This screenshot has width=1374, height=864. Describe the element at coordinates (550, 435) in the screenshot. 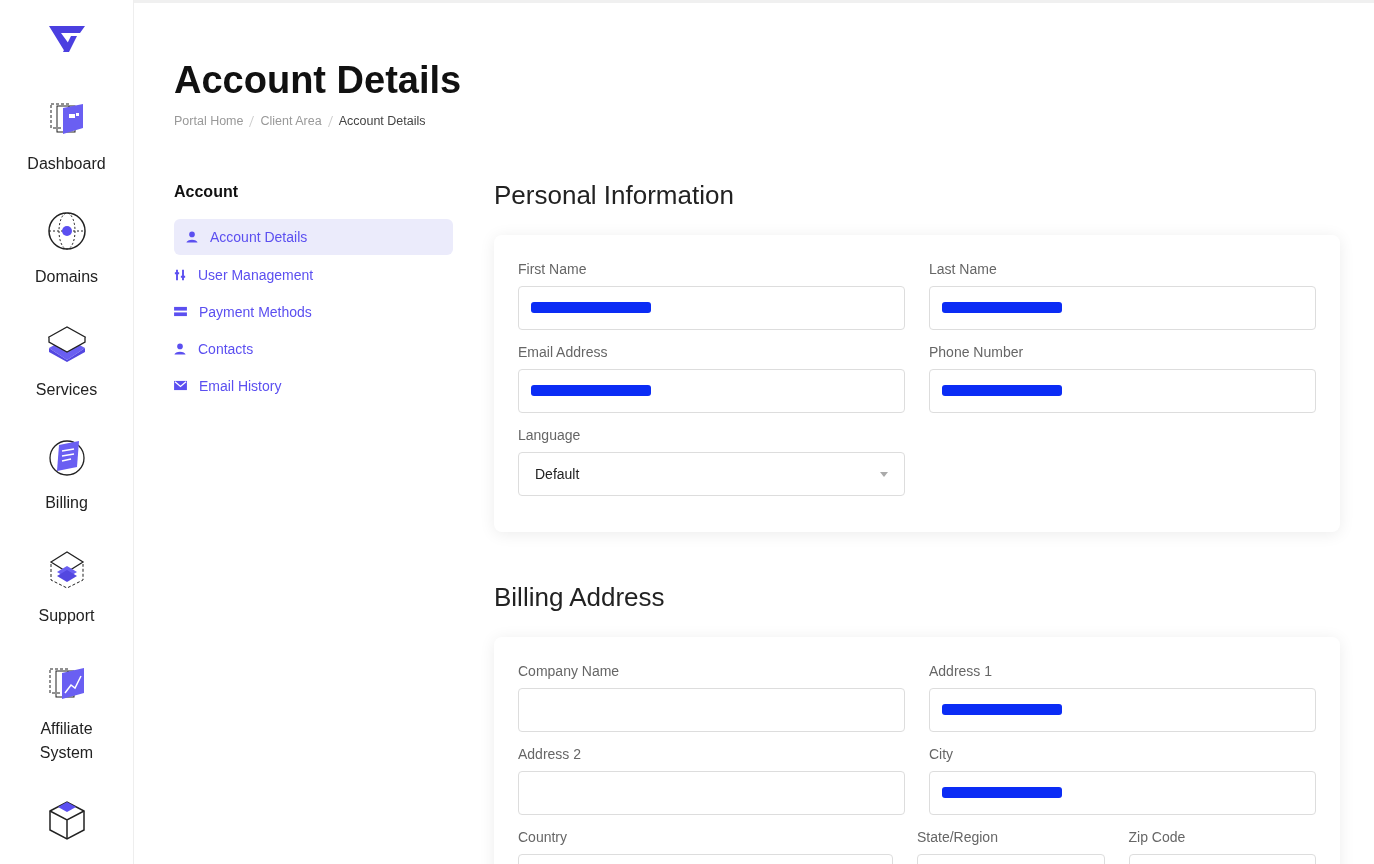

I see `field-label: Language` at that location.